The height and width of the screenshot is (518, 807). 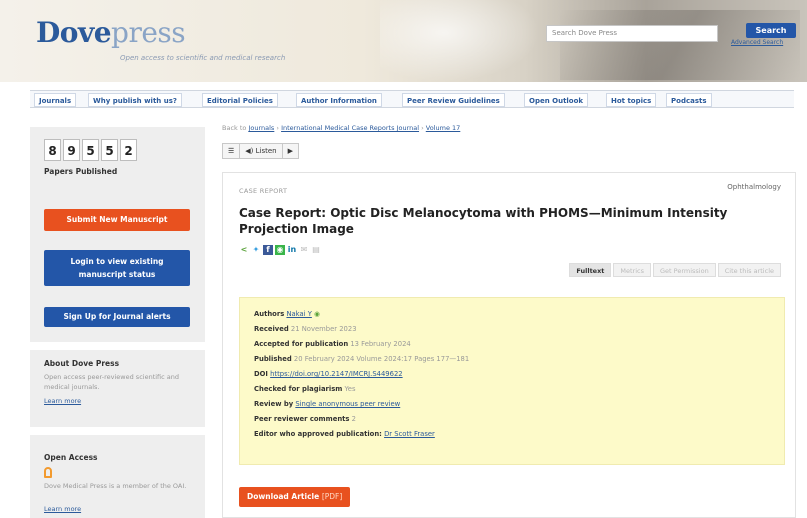 What do you see at coordinates (453, 100) in the screenshot?
I see `nav-peer-review: Peer Review Guidelines` at bounding box center [453, 100].